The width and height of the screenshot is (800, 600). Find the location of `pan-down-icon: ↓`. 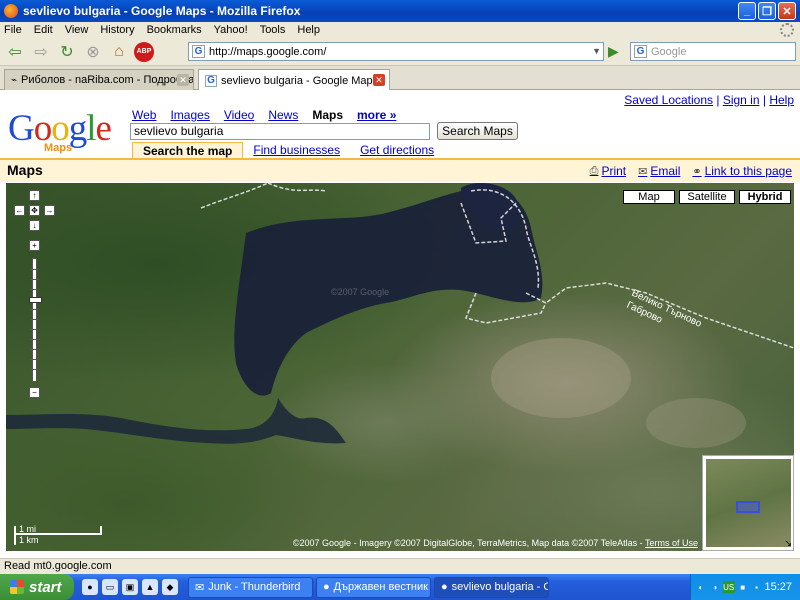

pan-down-icon: ↓ is located at coordinates (34, 225).